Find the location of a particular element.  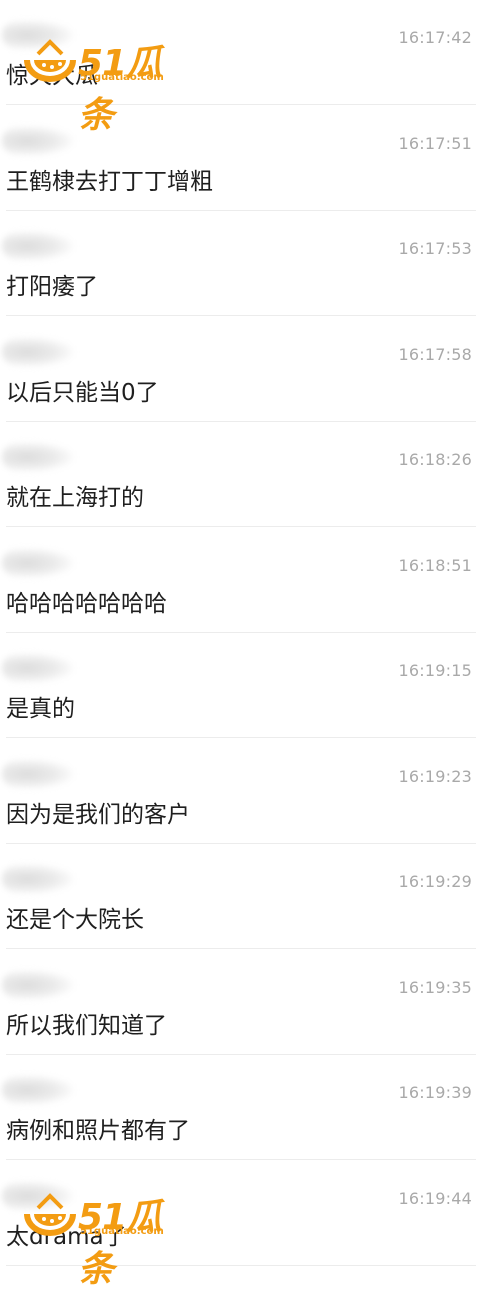

message-timestamp: 16:17:51 is located at coordinates (435, 143).